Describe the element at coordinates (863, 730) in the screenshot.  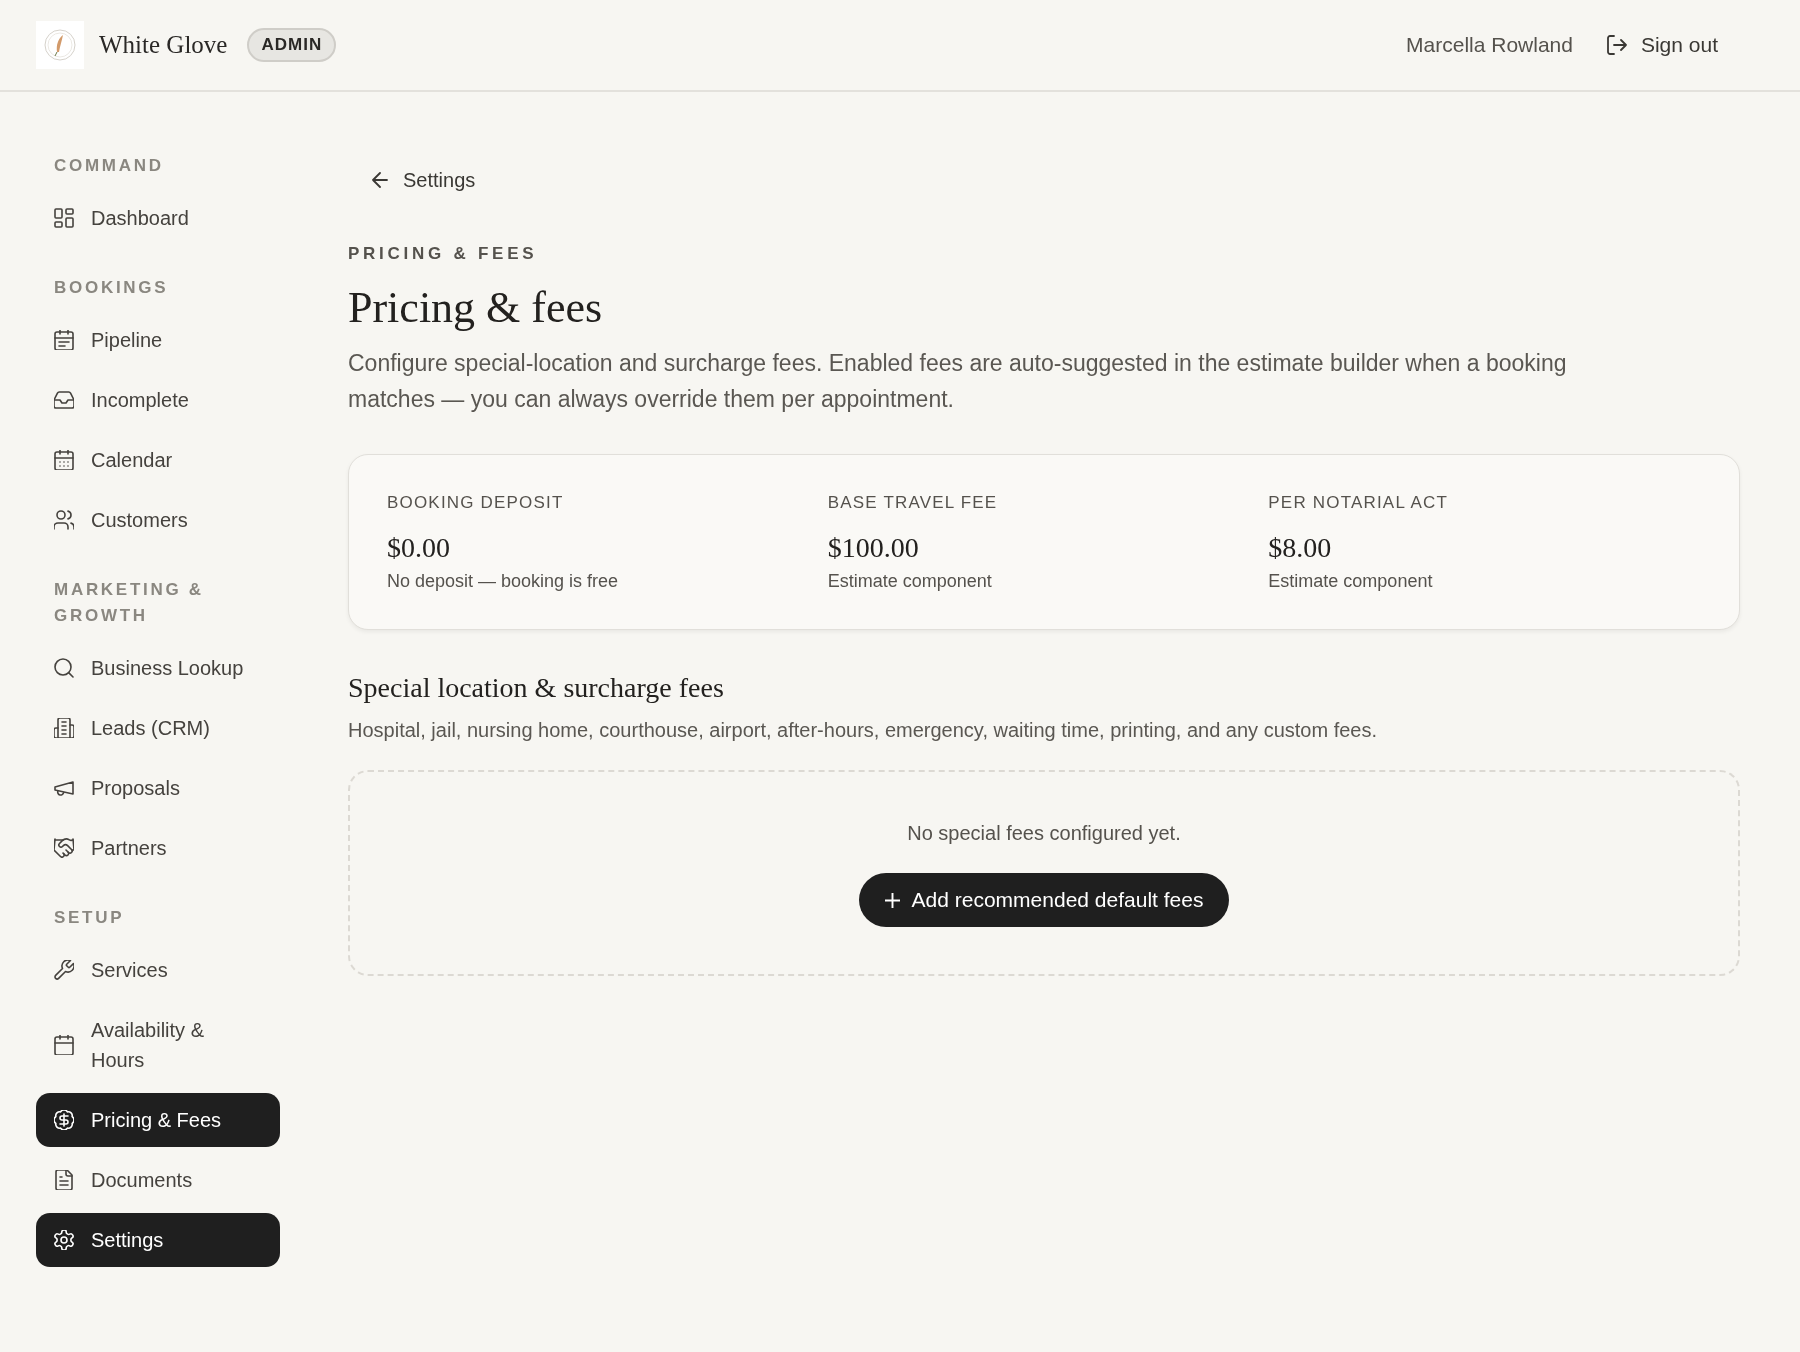
I see `section-description: Hospital, jail, nursing home, courthouse, airport, after-hours, emergency, waiting time, printing, and any custom fees.` at that location.